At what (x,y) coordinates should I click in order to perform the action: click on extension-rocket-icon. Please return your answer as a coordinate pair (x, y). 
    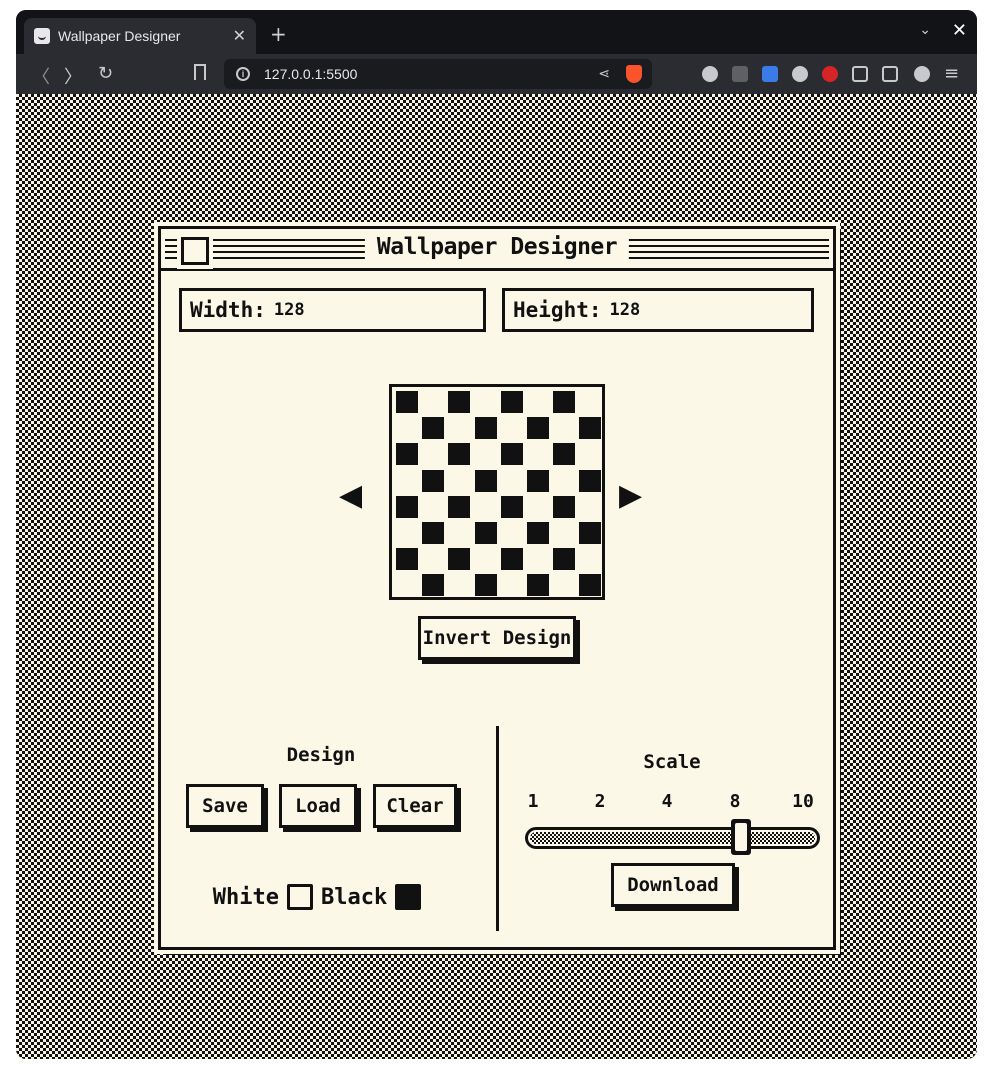
    Looking at the image, I should click on (770, 74).